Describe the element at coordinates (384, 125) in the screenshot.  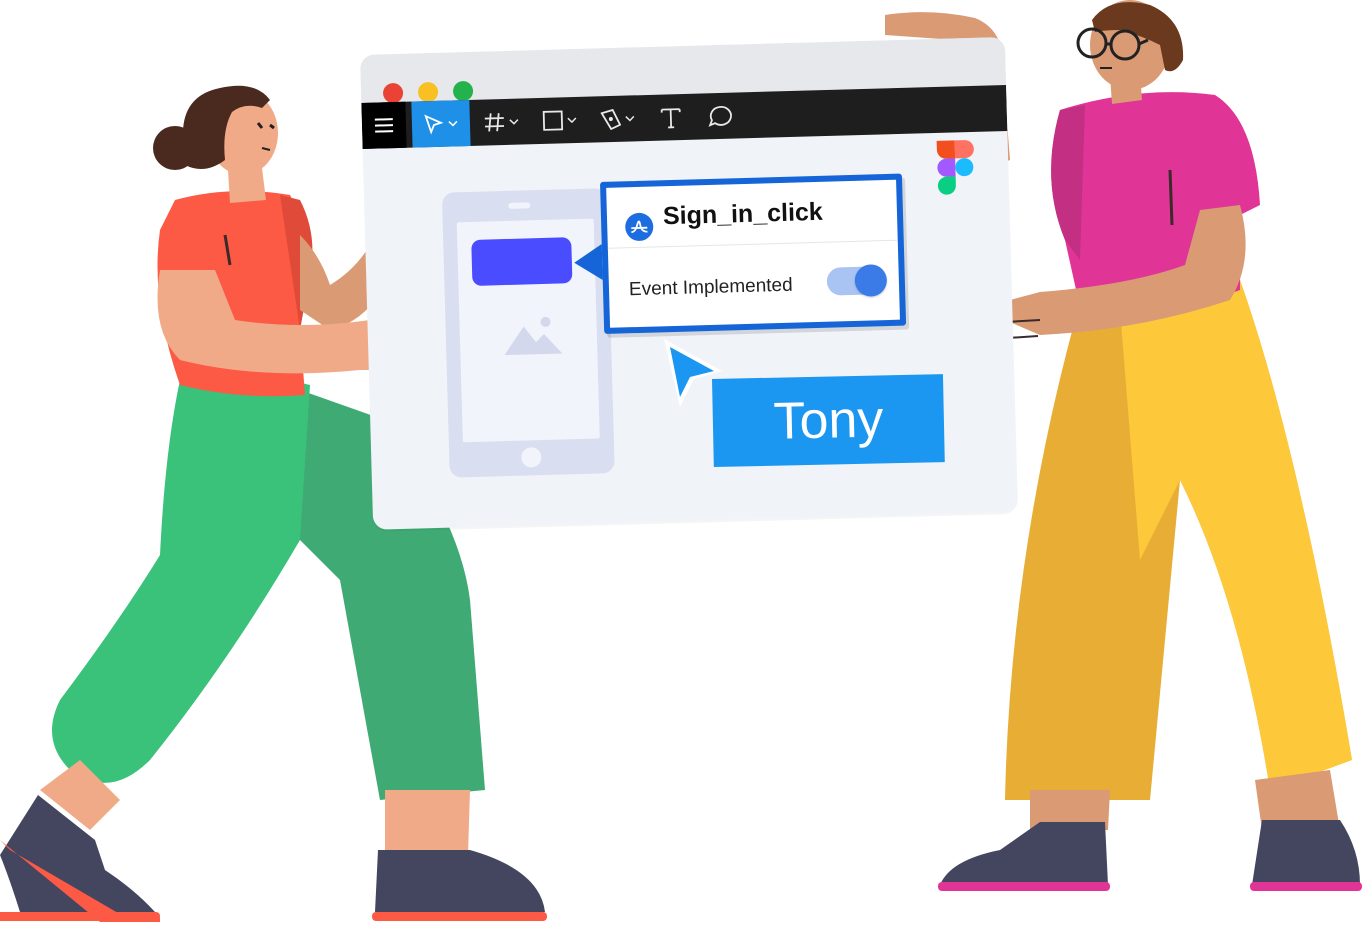
I see `menu-icon` at that location.